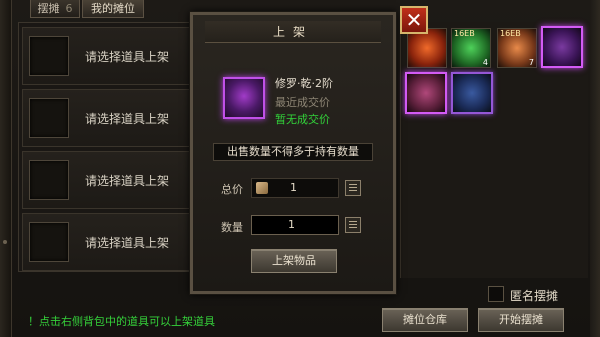  I want to click on recent-price-value: 暂无成交价, so click(302, 119).